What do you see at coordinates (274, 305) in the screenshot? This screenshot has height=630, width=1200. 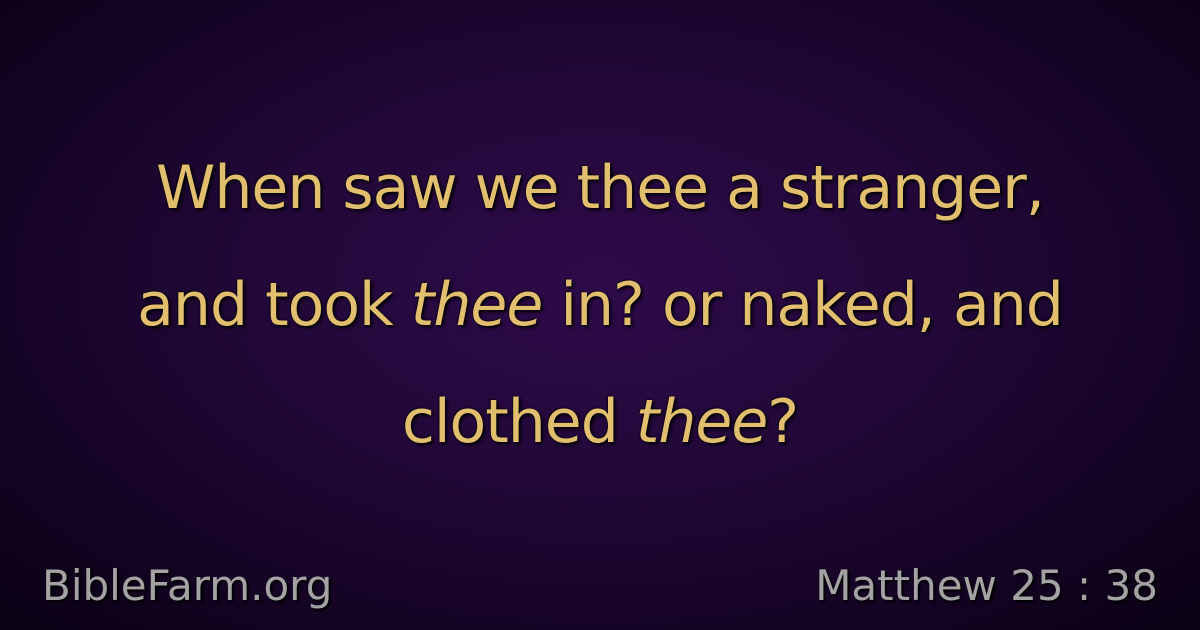 I see `verse-line-2-start: and took` at bounding box center [274, 305].